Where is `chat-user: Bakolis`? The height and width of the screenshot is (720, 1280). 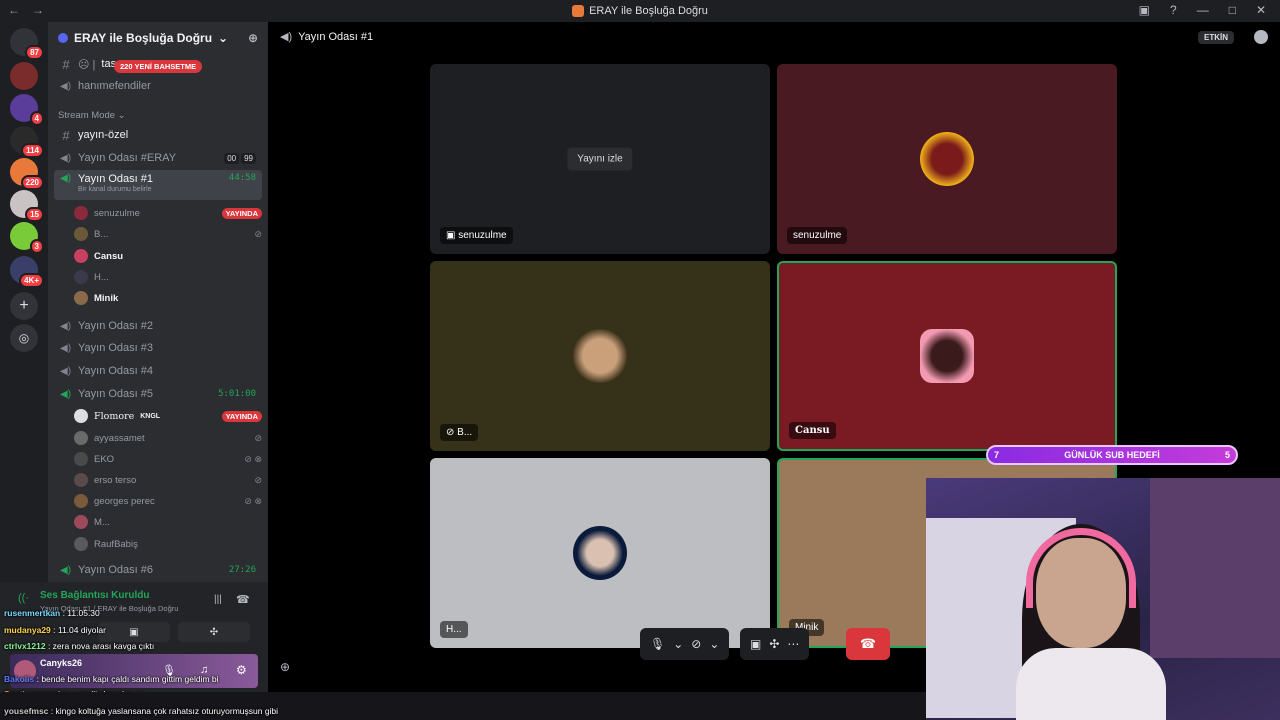
chat-user: Bakolis is located at coordinates (19, 679).